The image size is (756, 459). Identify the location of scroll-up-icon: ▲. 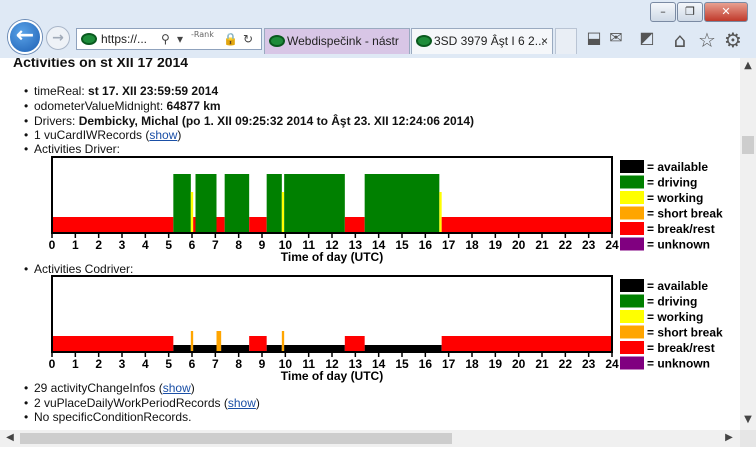
(748, 65).